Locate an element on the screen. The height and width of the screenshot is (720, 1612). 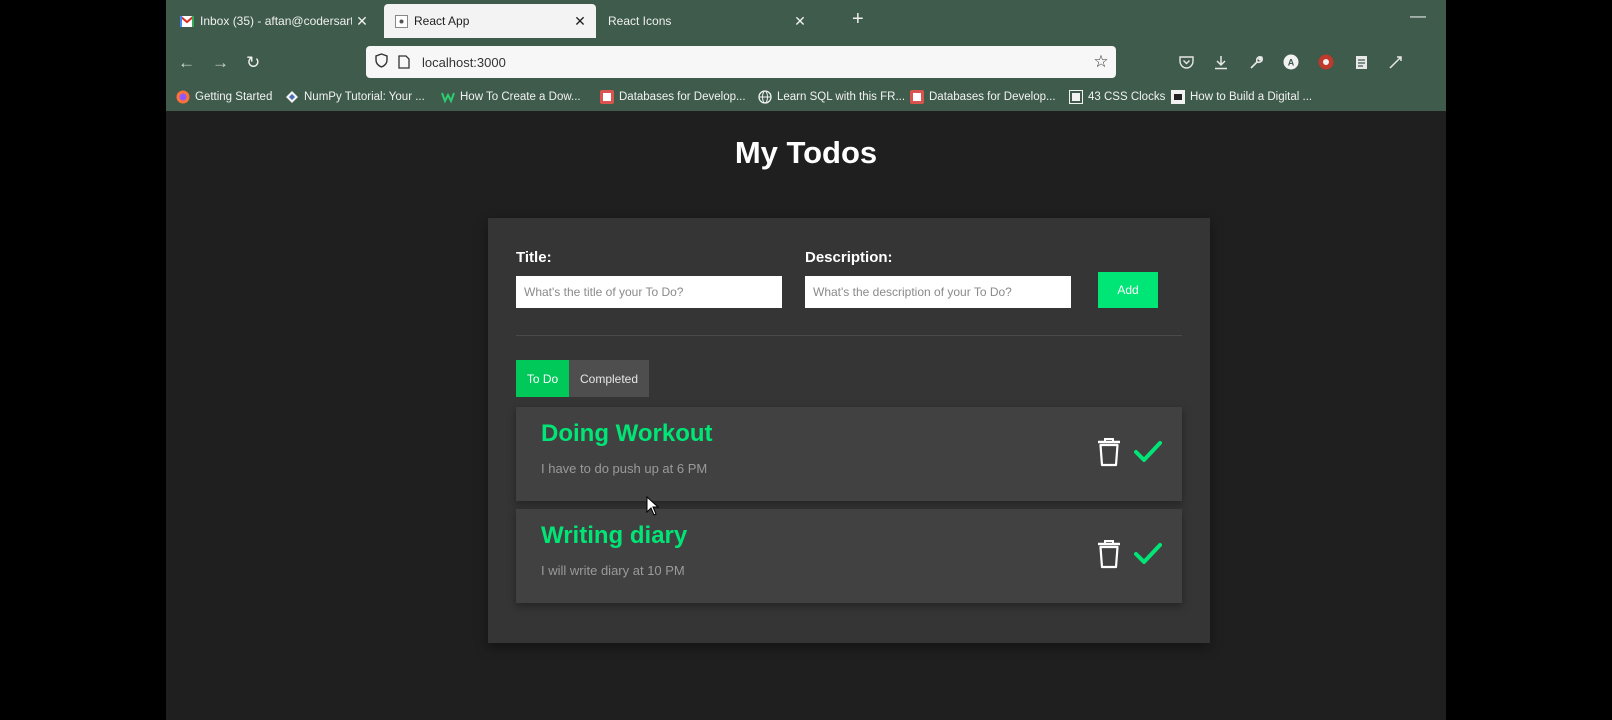
react-icon is located at coordinates (401, 21).